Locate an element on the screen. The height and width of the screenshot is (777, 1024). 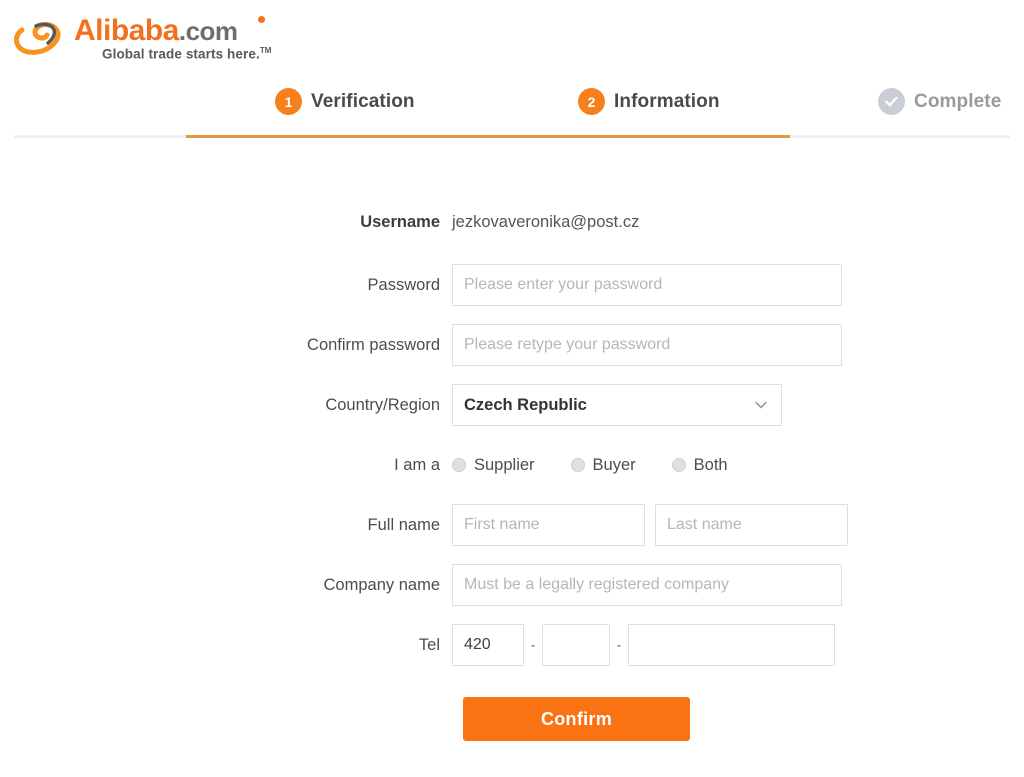
country-select: Czech Republic is located at coordinates (617, 405).